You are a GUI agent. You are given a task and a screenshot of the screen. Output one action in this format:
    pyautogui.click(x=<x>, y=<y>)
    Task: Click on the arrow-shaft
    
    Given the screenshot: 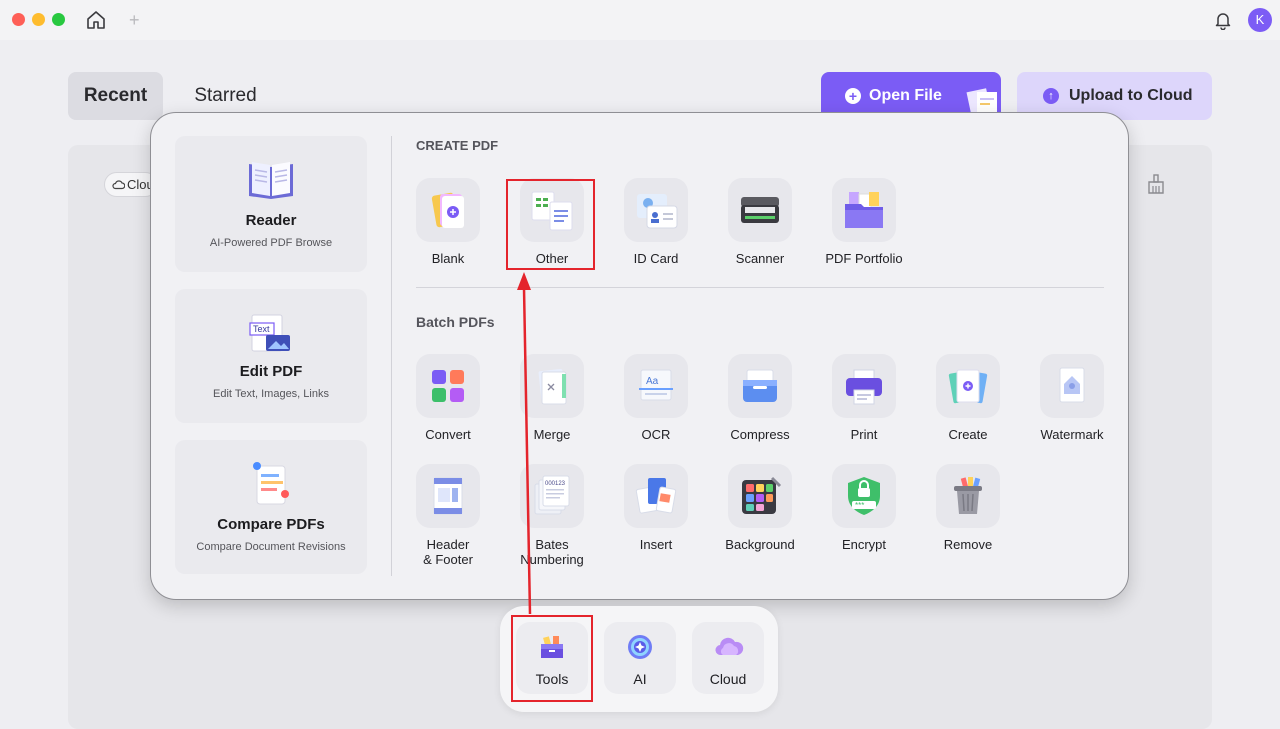 What is the action you would take?
    pyautogui.click(x=527, y=451)
    